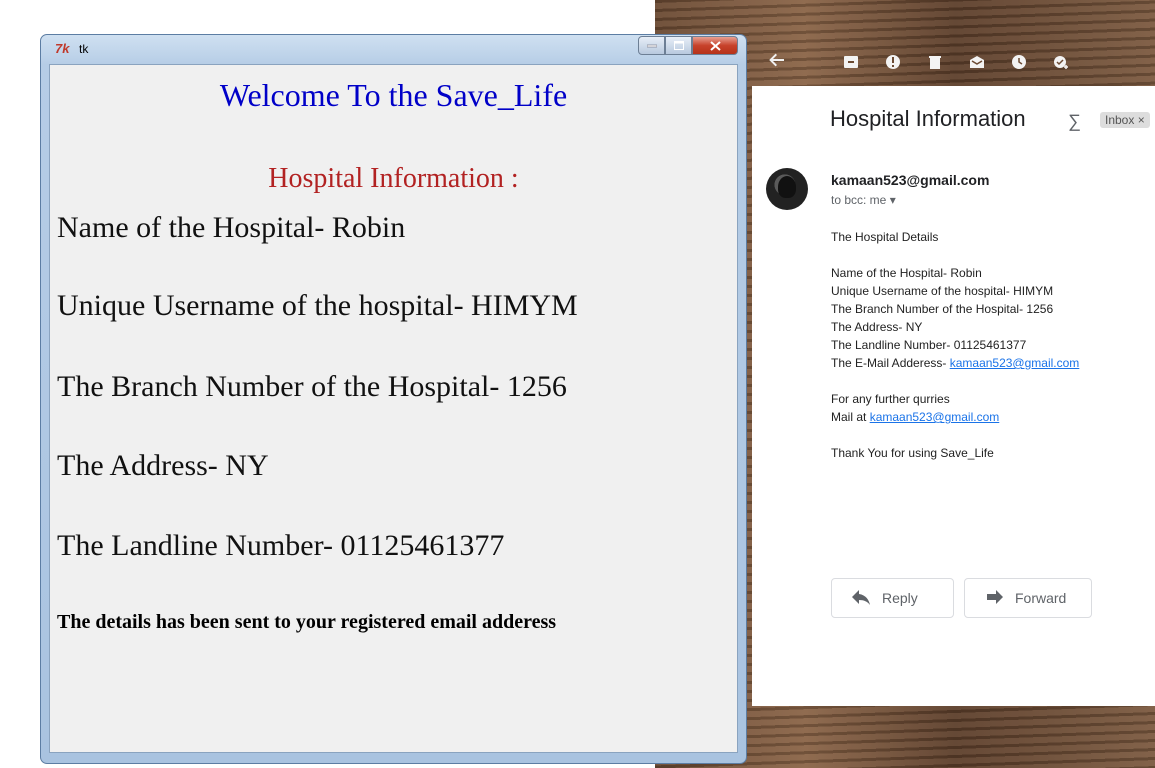  What do you see at coordinates (281, 545) in the screenshot?
I see `landline-label: The Landline Number- 01125461377` at bounding box center [281, 545].